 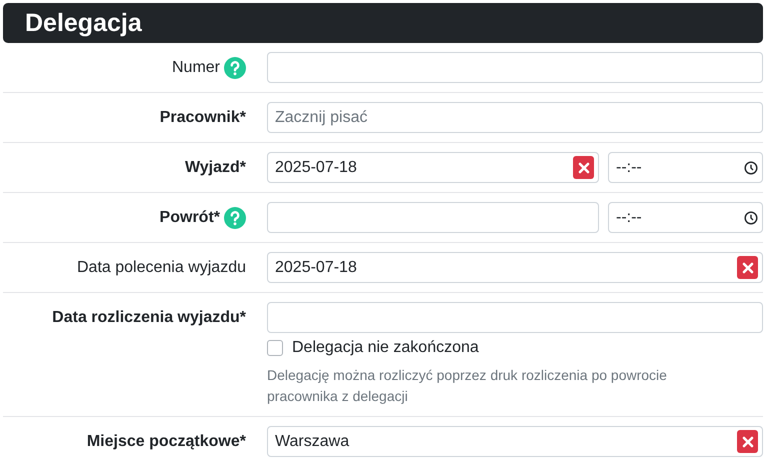 I want to click on date-field, so click(x=433, y=217).